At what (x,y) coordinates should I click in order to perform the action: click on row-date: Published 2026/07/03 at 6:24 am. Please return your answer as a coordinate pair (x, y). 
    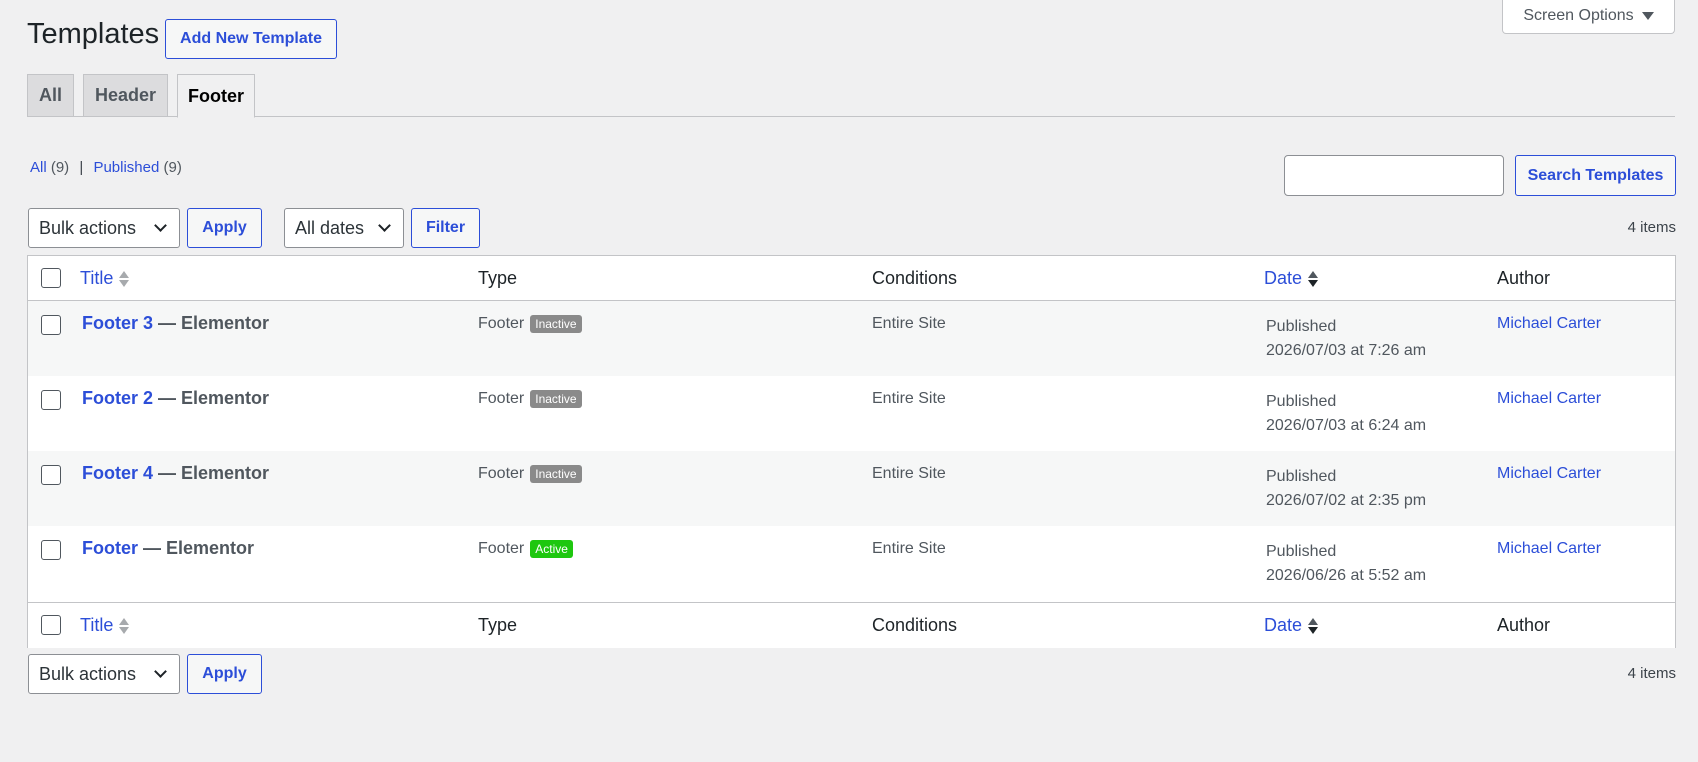
    Looking at the image, I should click on (1346, 414).